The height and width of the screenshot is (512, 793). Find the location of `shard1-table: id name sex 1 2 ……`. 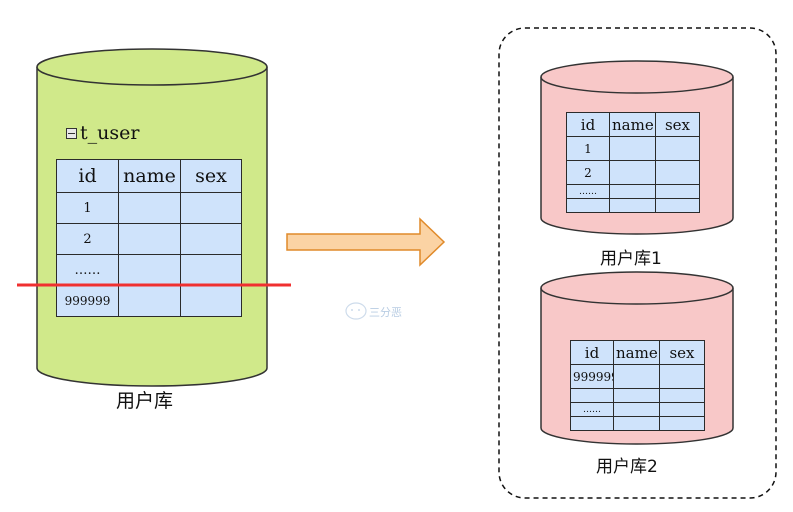

shard1-table: id name sex 1 2 …… is located at coordinates (633, 162).